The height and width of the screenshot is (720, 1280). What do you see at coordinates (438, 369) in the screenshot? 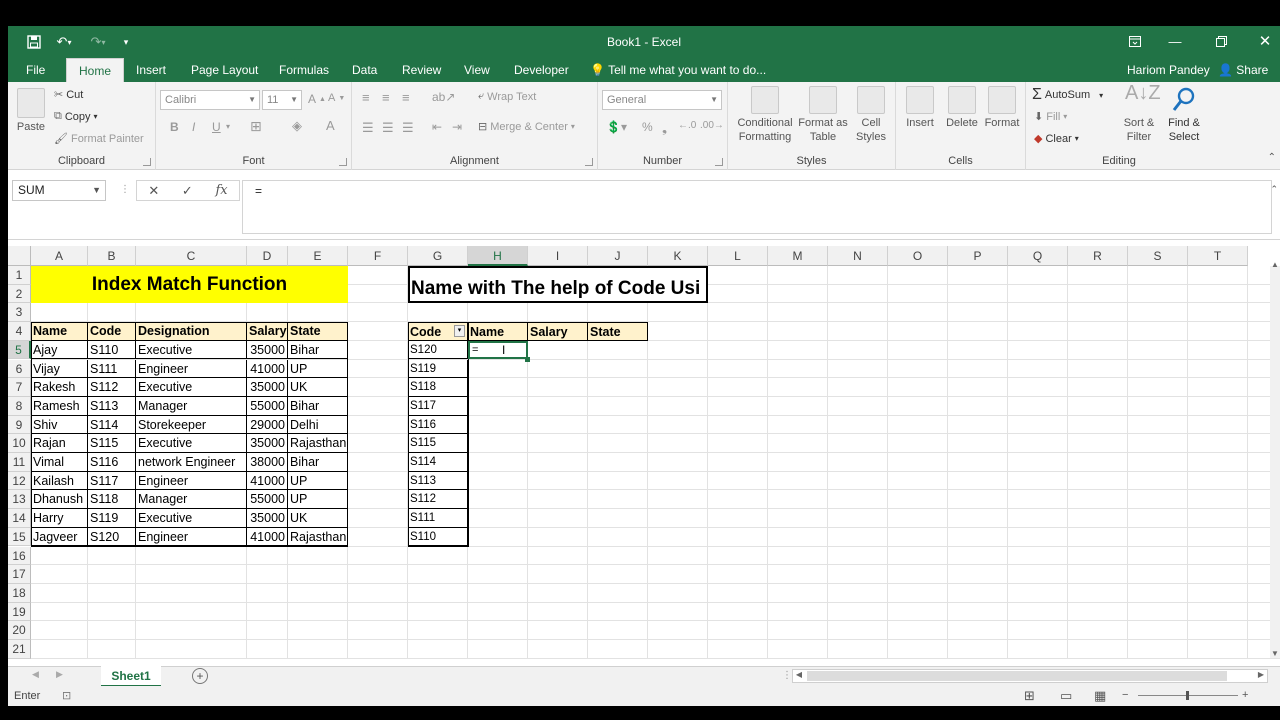
I see `lookup-code-cell: S119` at bounding box center [438, 369].